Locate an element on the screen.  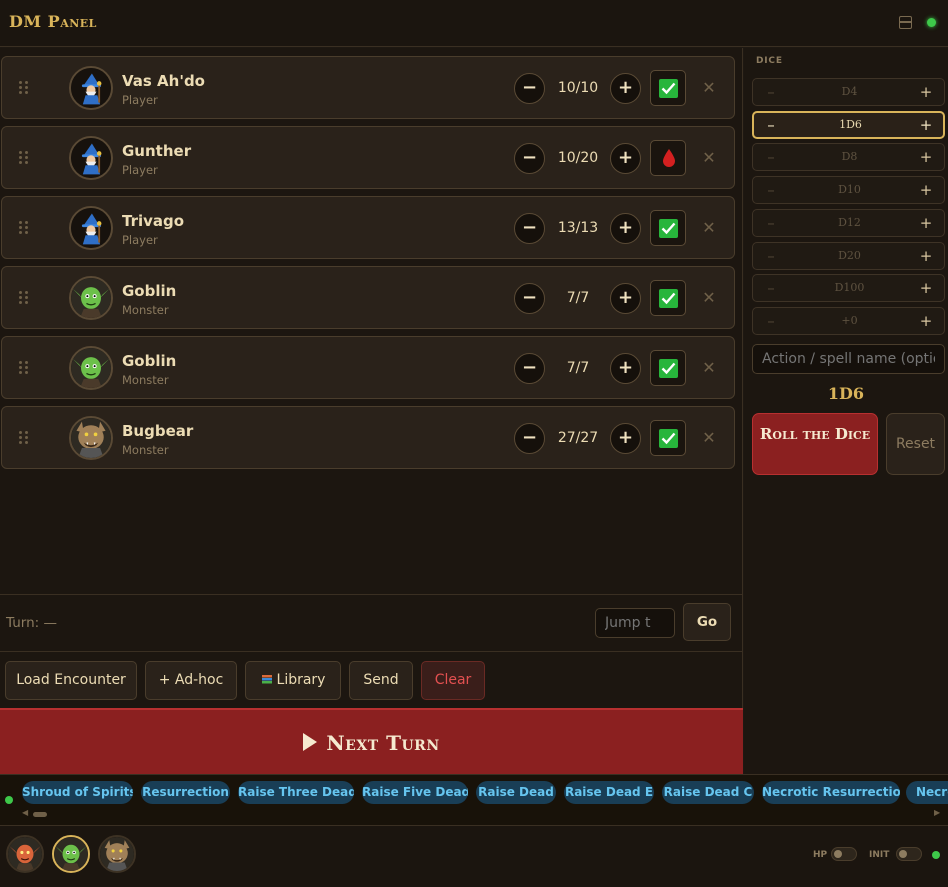
die-row: – D100 + is located at coordinates (848, 288).